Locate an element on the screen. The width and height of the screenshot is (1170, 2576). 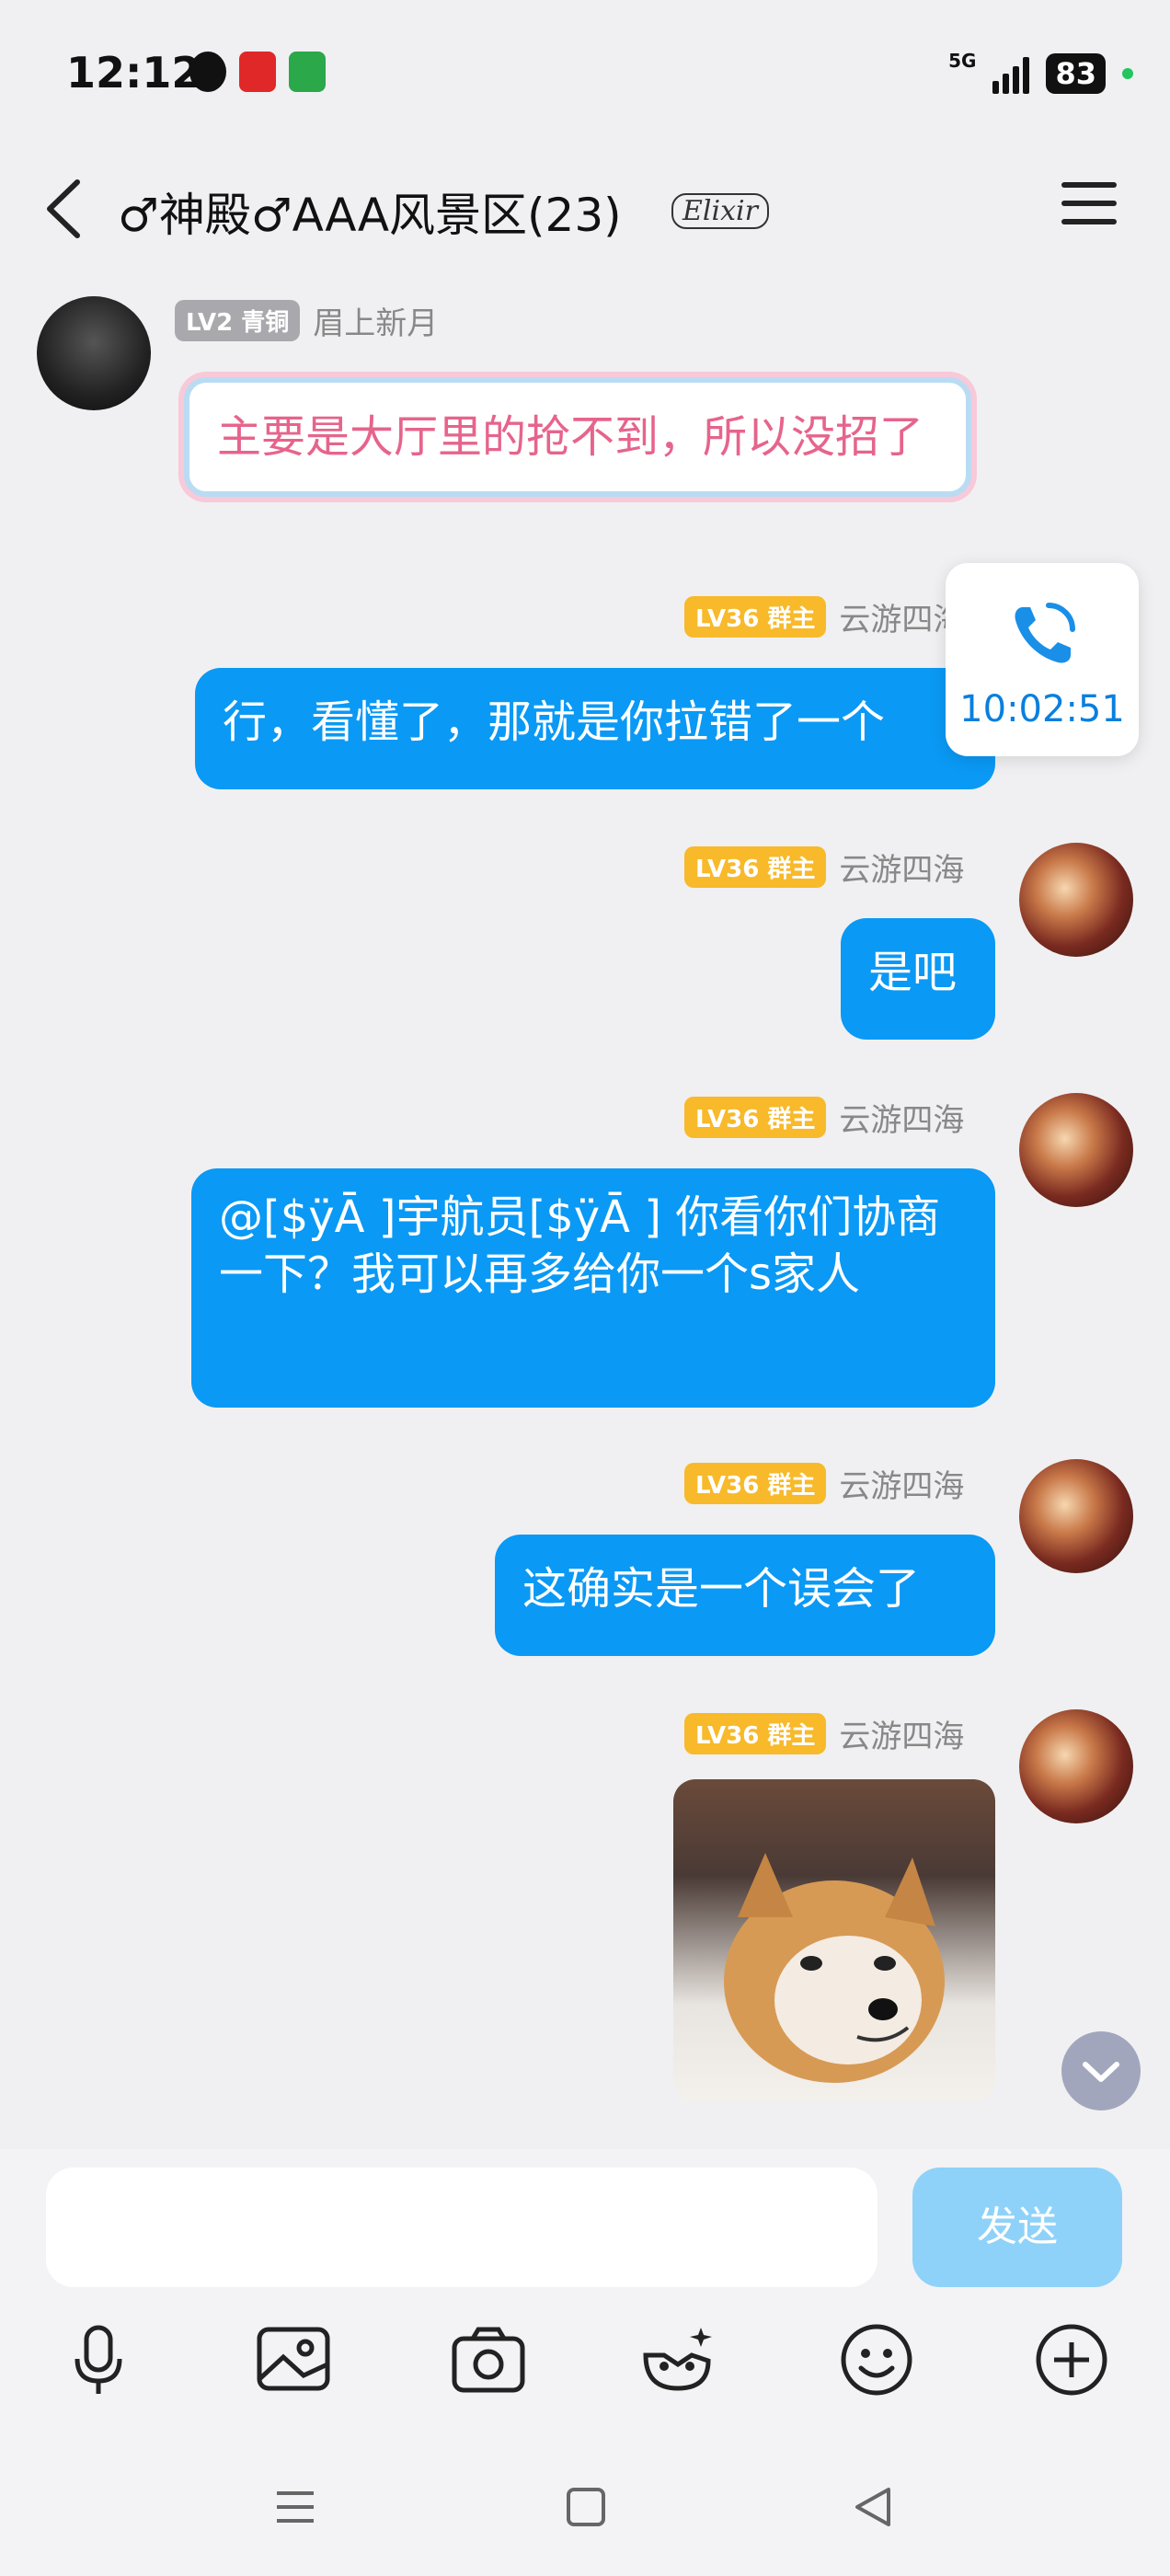
call-duration: 10:02:51 is located at coordinates (1042, 709).